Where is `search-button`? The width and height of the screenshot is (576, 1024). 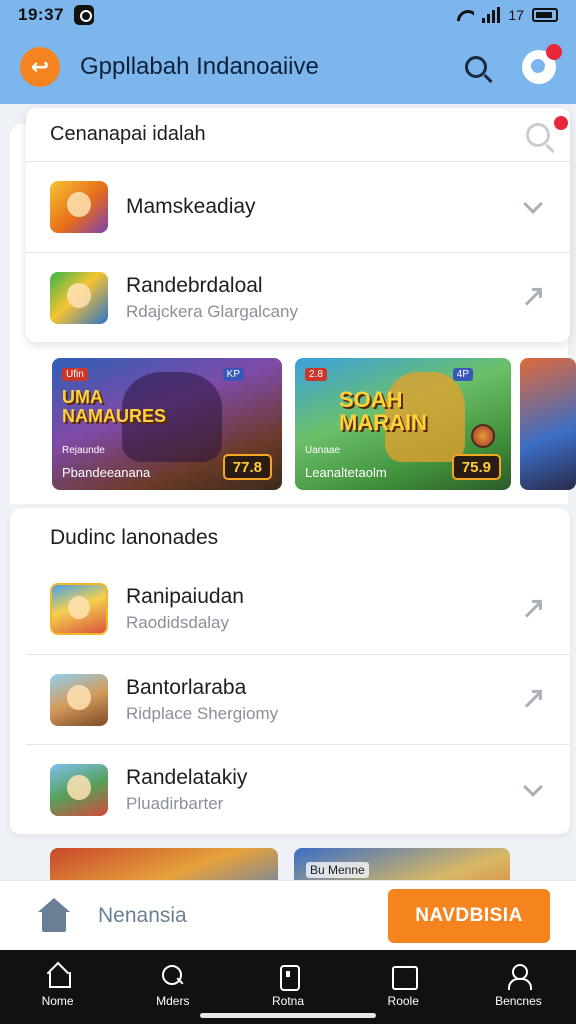 search-button is located at coordinates (476, 67).